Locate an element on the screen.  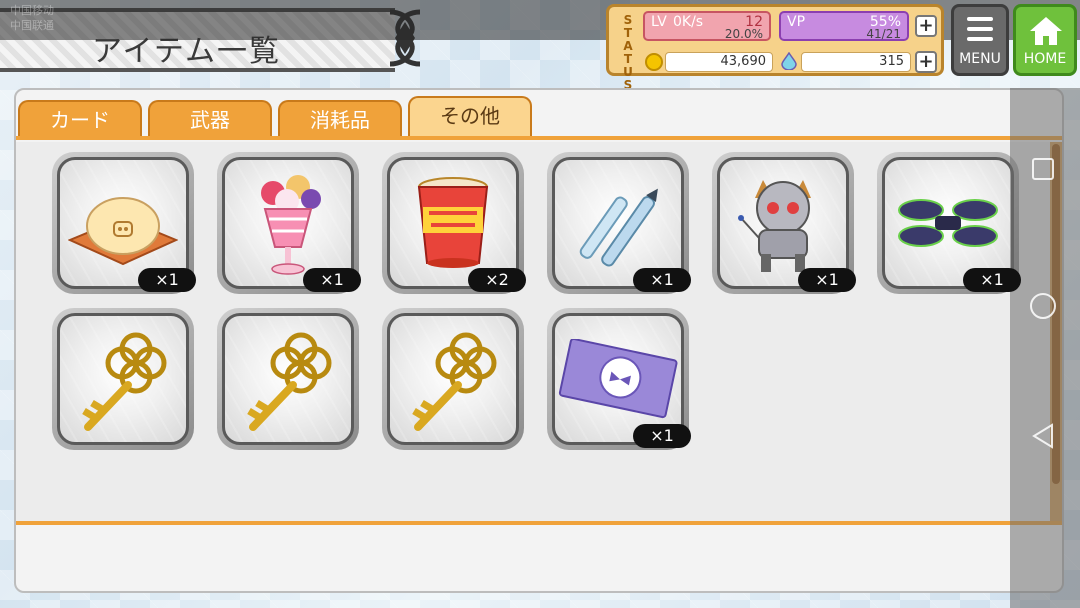
home-button: HOME is located at coordinates (1045, 40).